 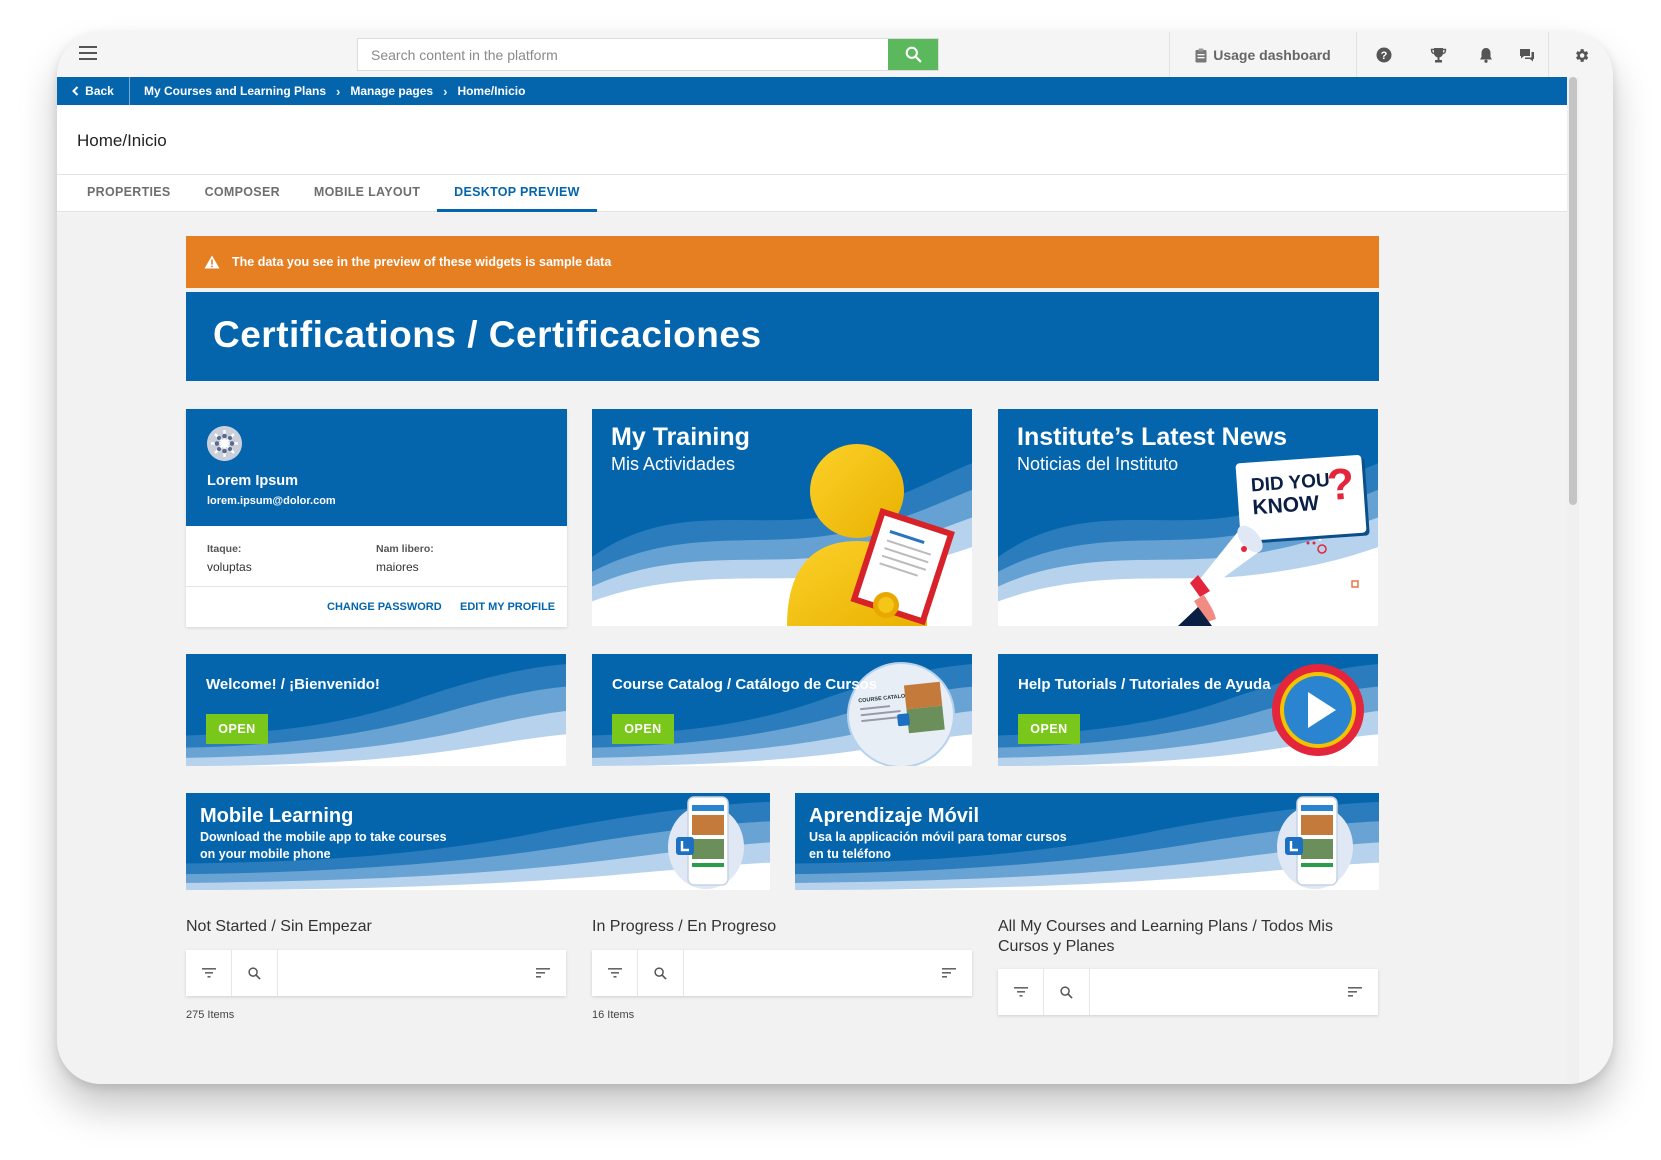 What do you see at coordinates (871, 535) in the screenshot?
I see `person-certificate-illustration` at bounding box center [871, 535].